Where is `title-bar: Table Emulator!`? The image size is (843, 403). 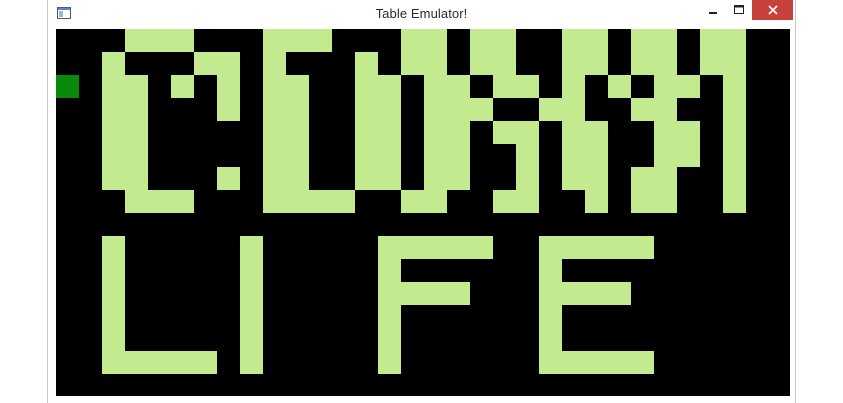 title-bar: Table Emulator! is located at coordinates (421, 14).